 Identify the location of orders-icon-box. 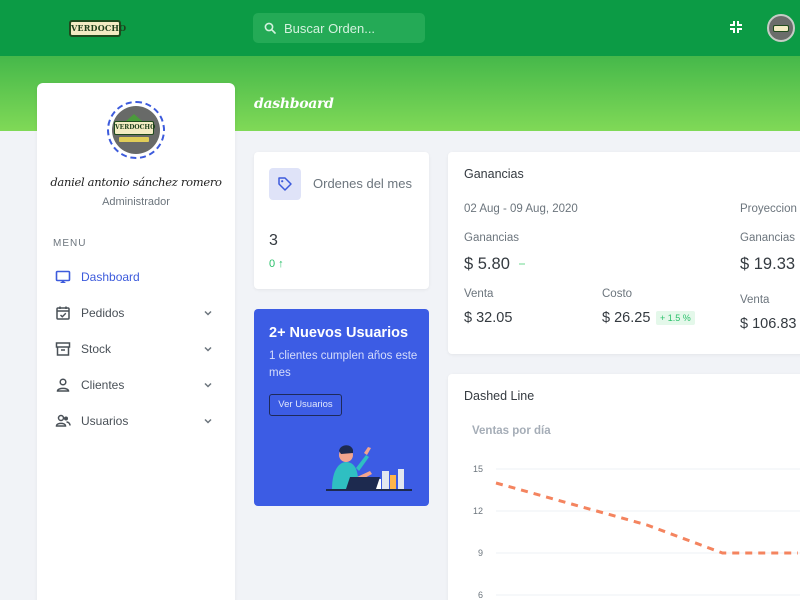
(285, 184).